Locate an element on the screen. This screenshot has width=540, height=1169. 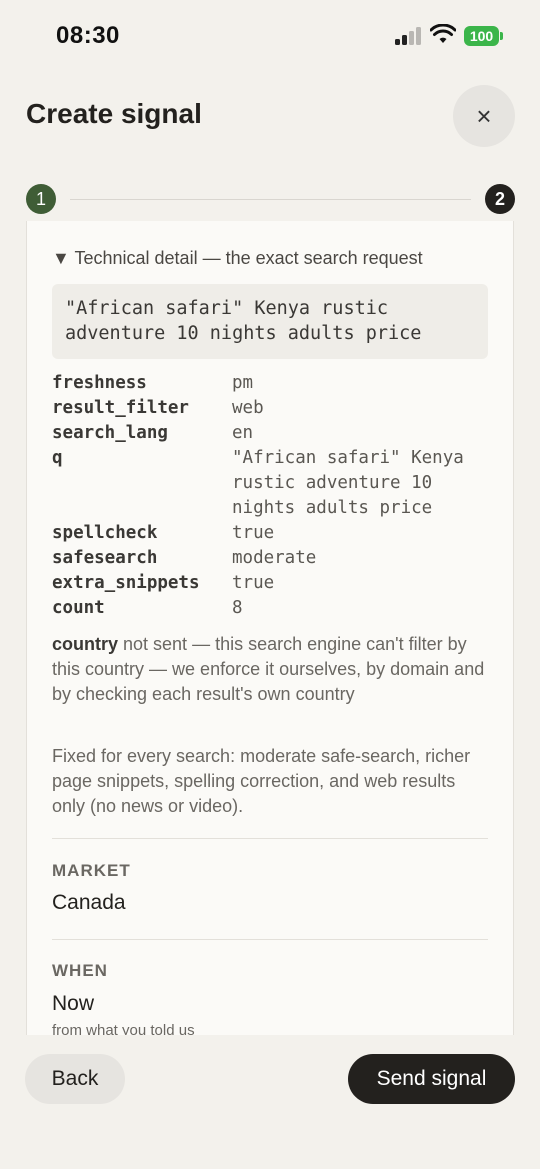
when-label: WHEN is located at coordinates (80, 970).